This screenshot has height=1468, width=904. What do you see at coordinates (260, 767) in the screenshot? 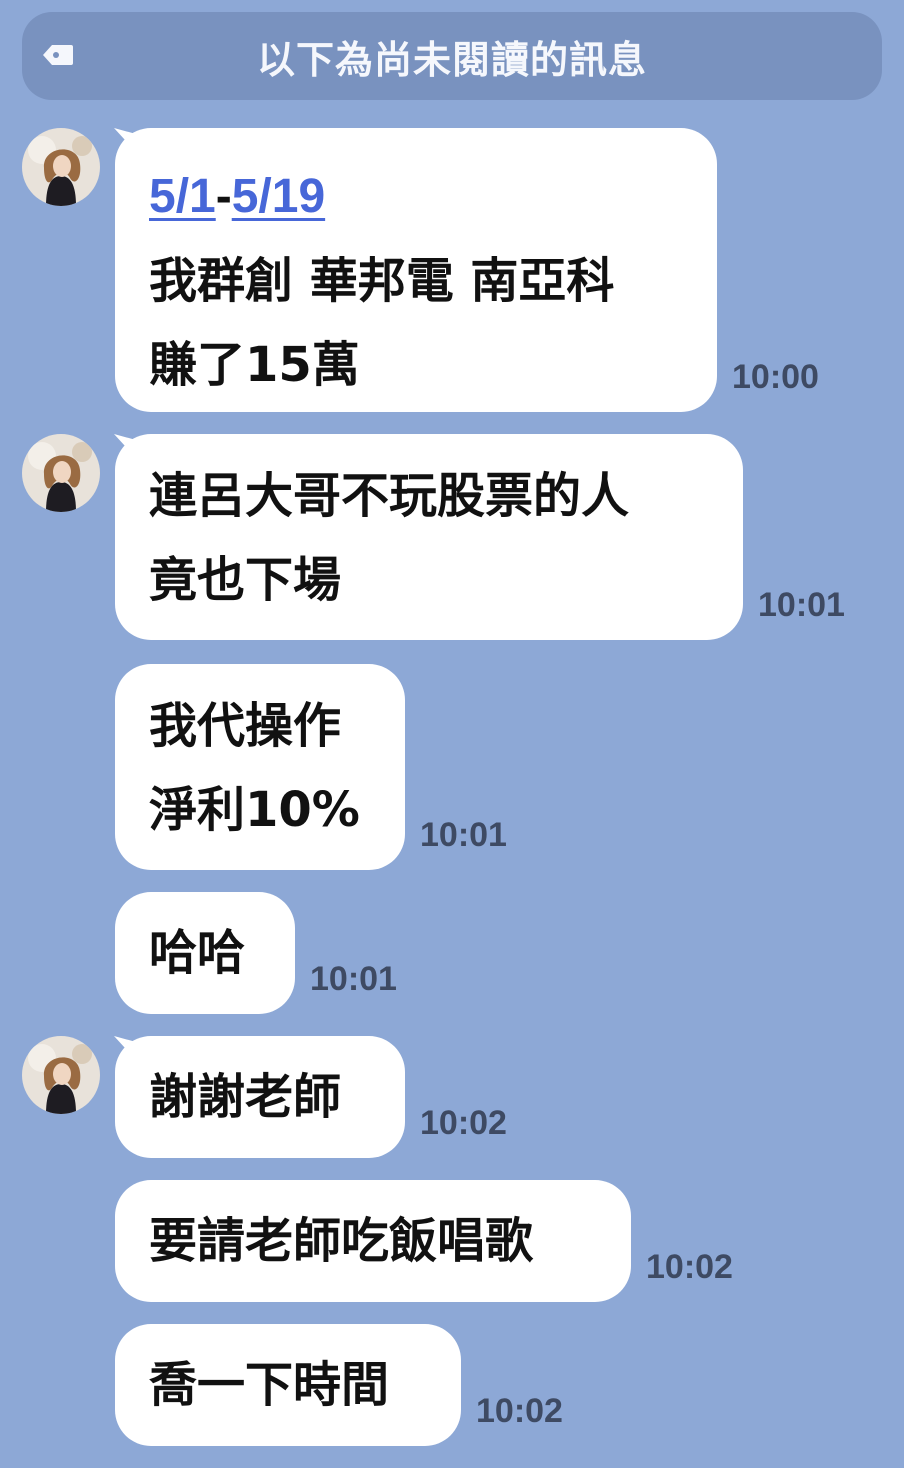
I see `message-bubble: 我代操作 淨利10%` at bounding box center [260, 767].